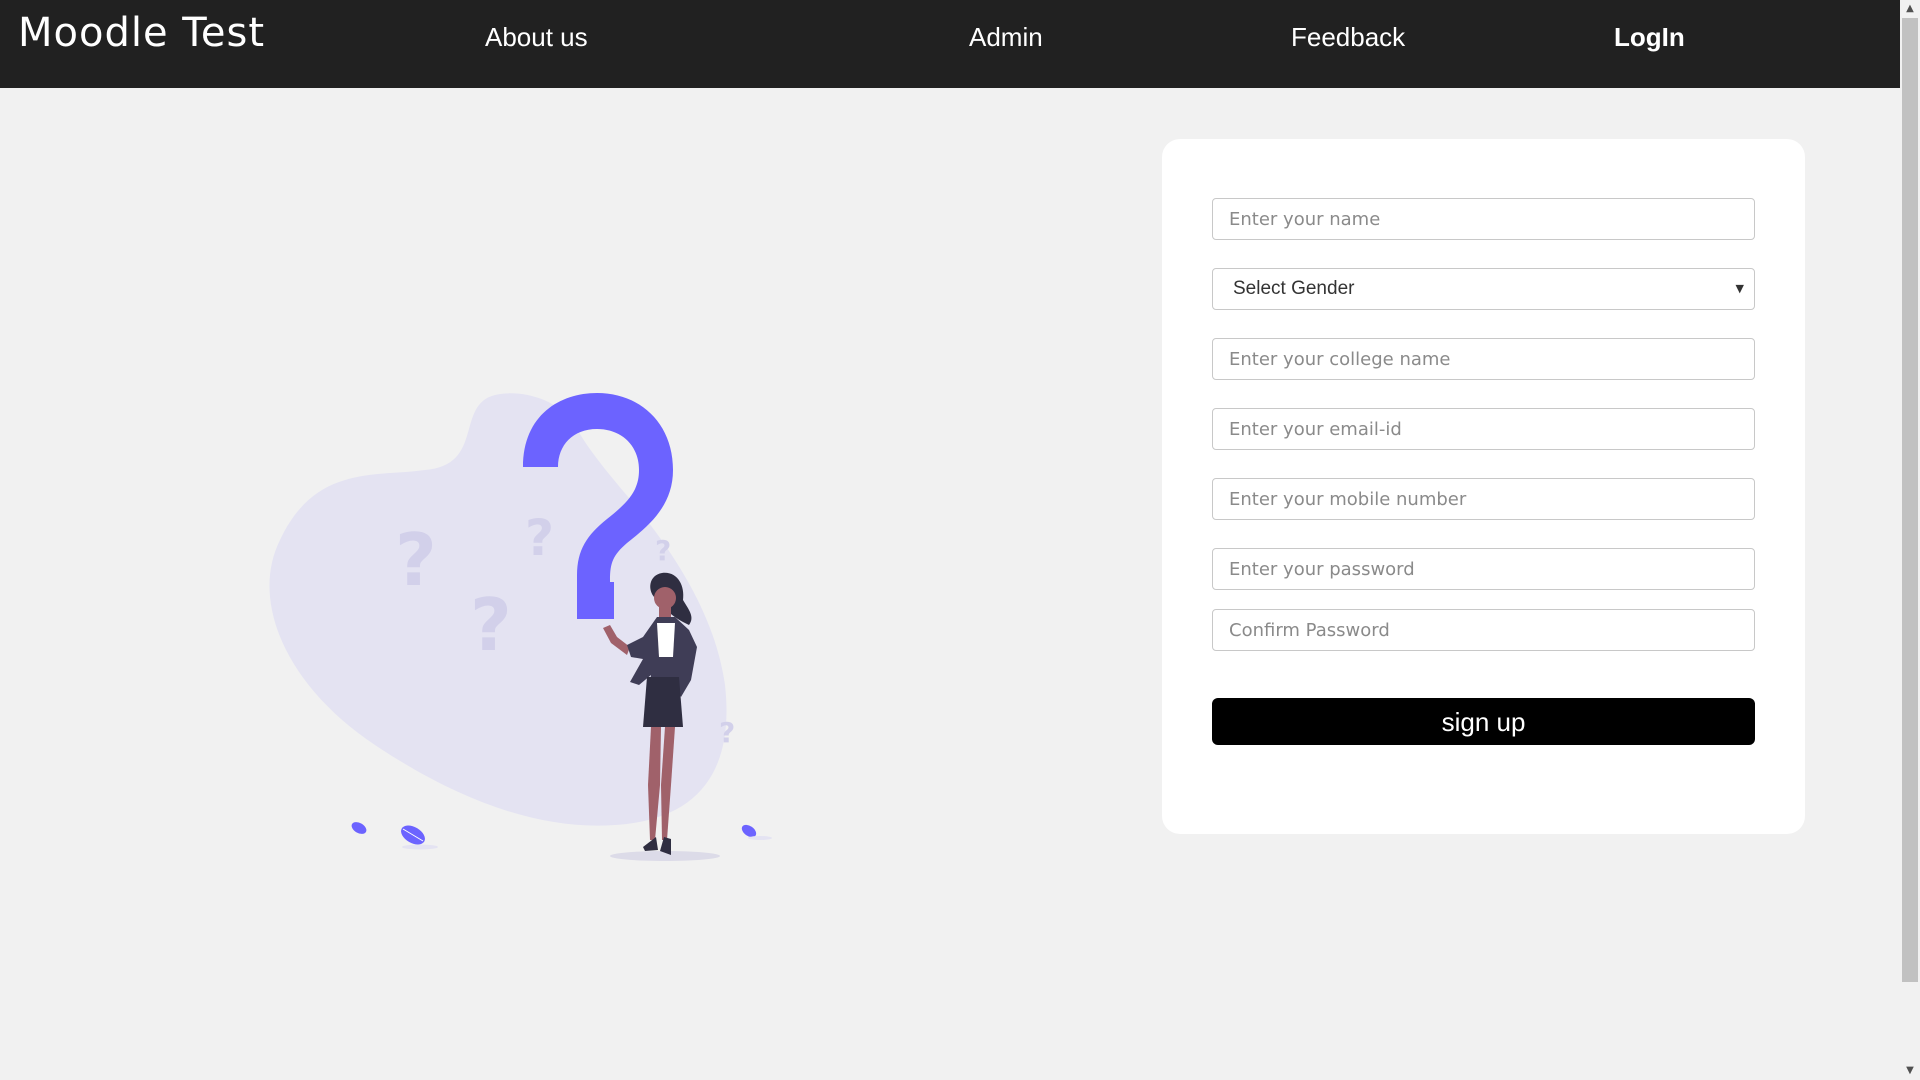  What do you see at coordinates (1483, 721) in the screenshot?
I see `signup-button: sign up` at bounding box center [1483, 721].